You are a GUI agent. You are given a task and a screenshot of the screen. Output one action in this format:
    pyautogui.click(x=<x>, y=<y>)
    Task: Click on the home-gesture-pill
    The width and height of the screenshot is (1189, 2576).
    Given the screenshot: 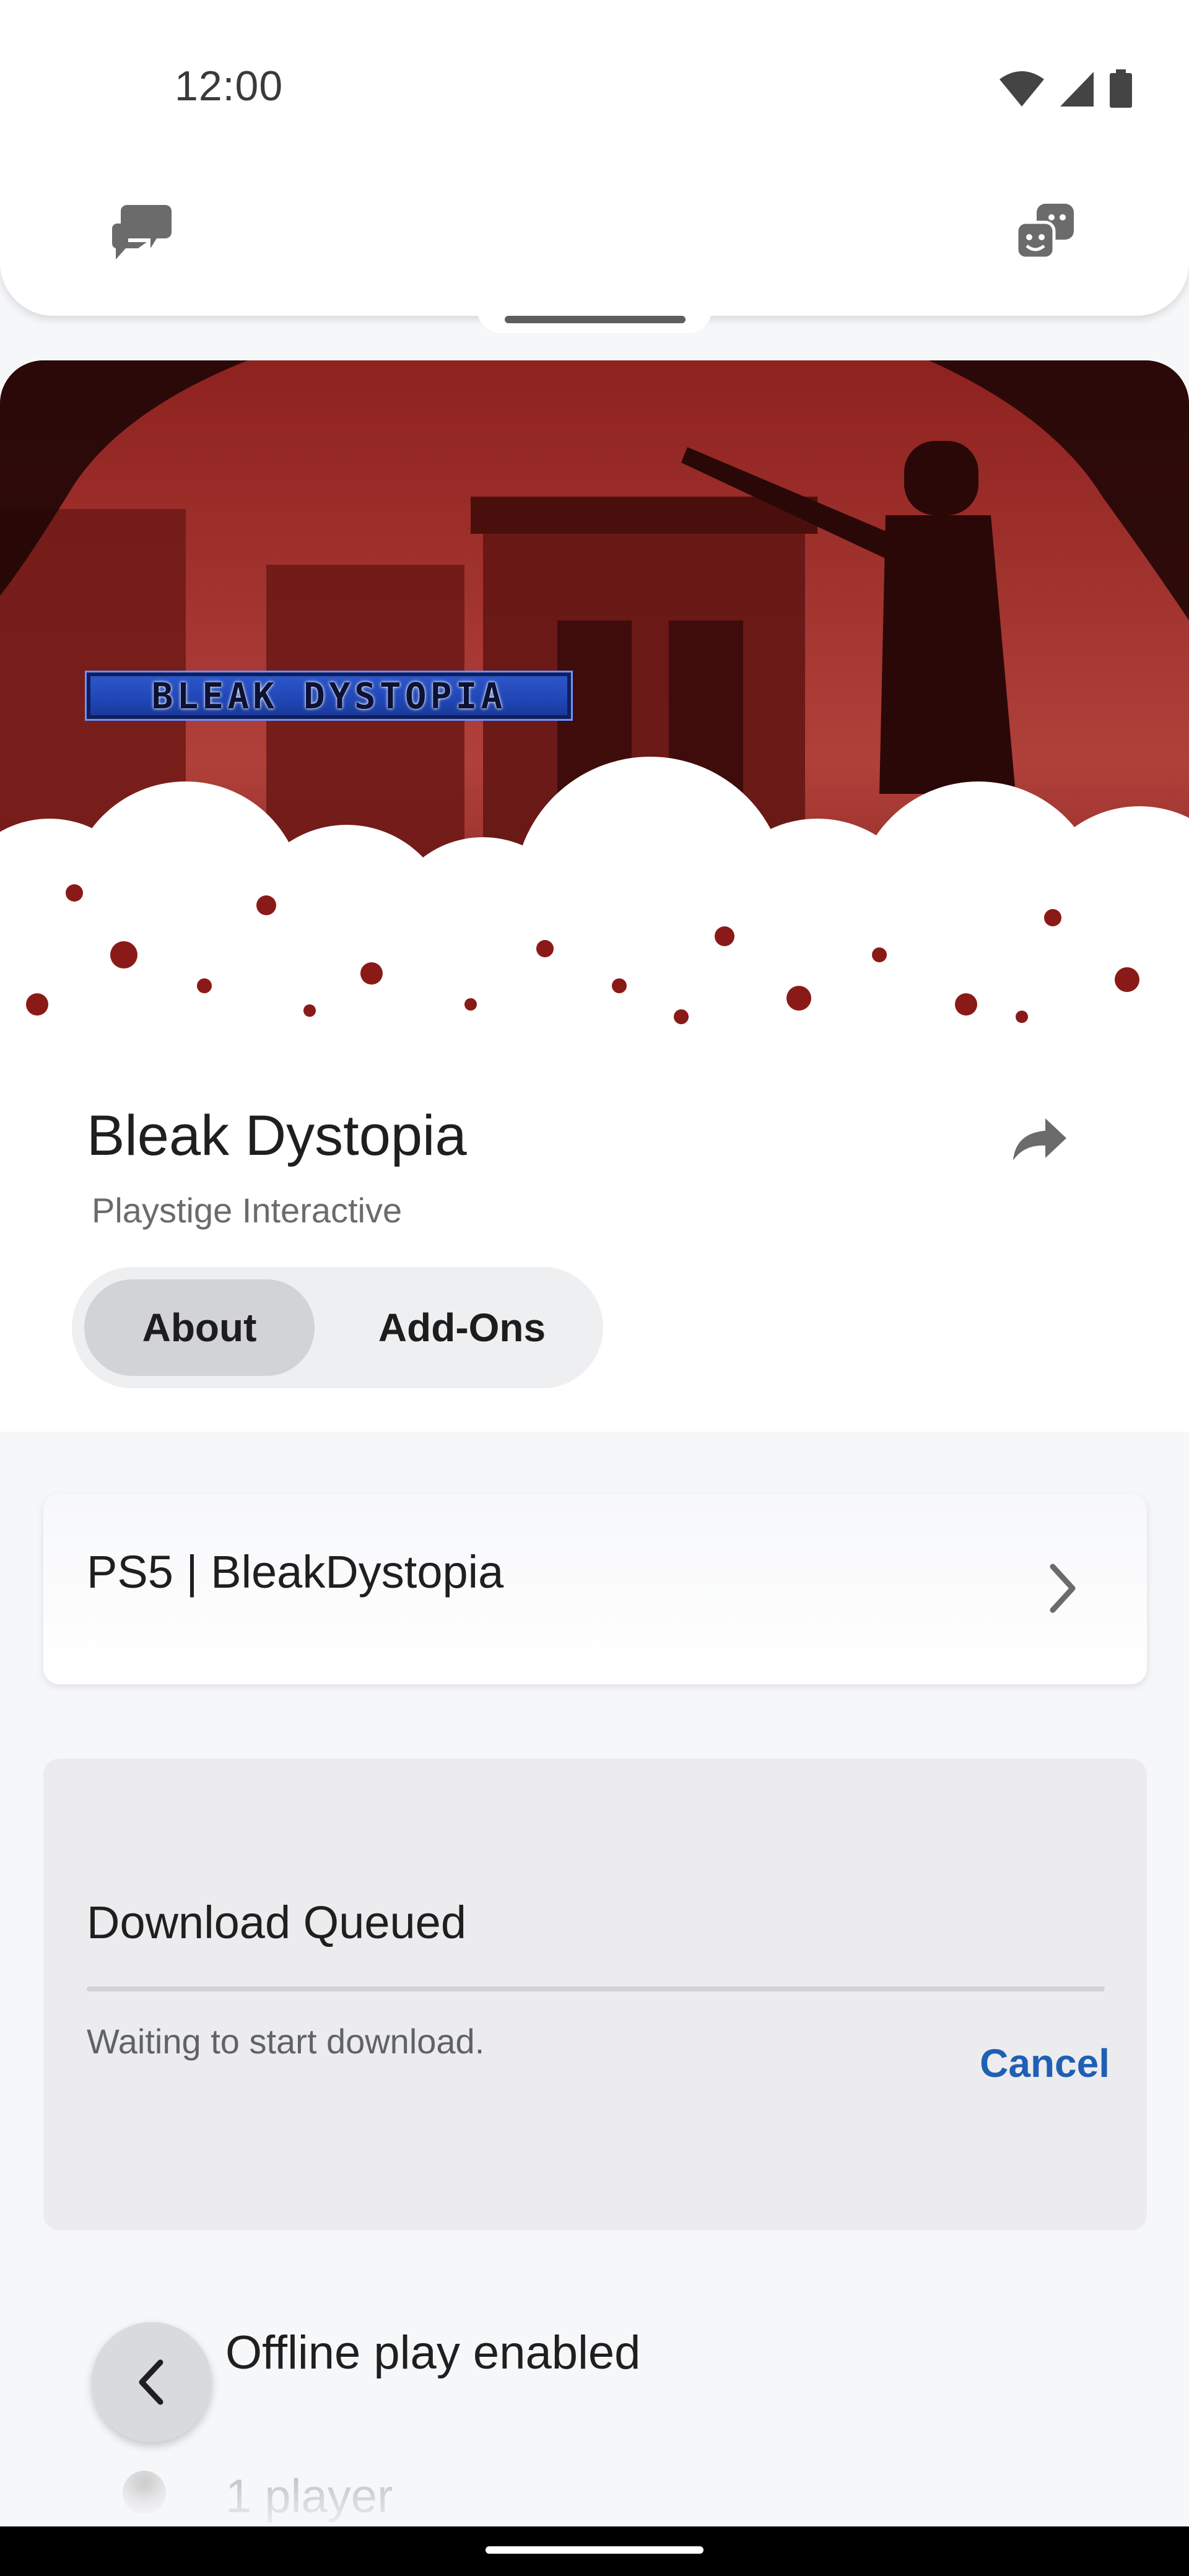 What is the action you would take?
    pyautogui.click(x=594, y=2550)
    